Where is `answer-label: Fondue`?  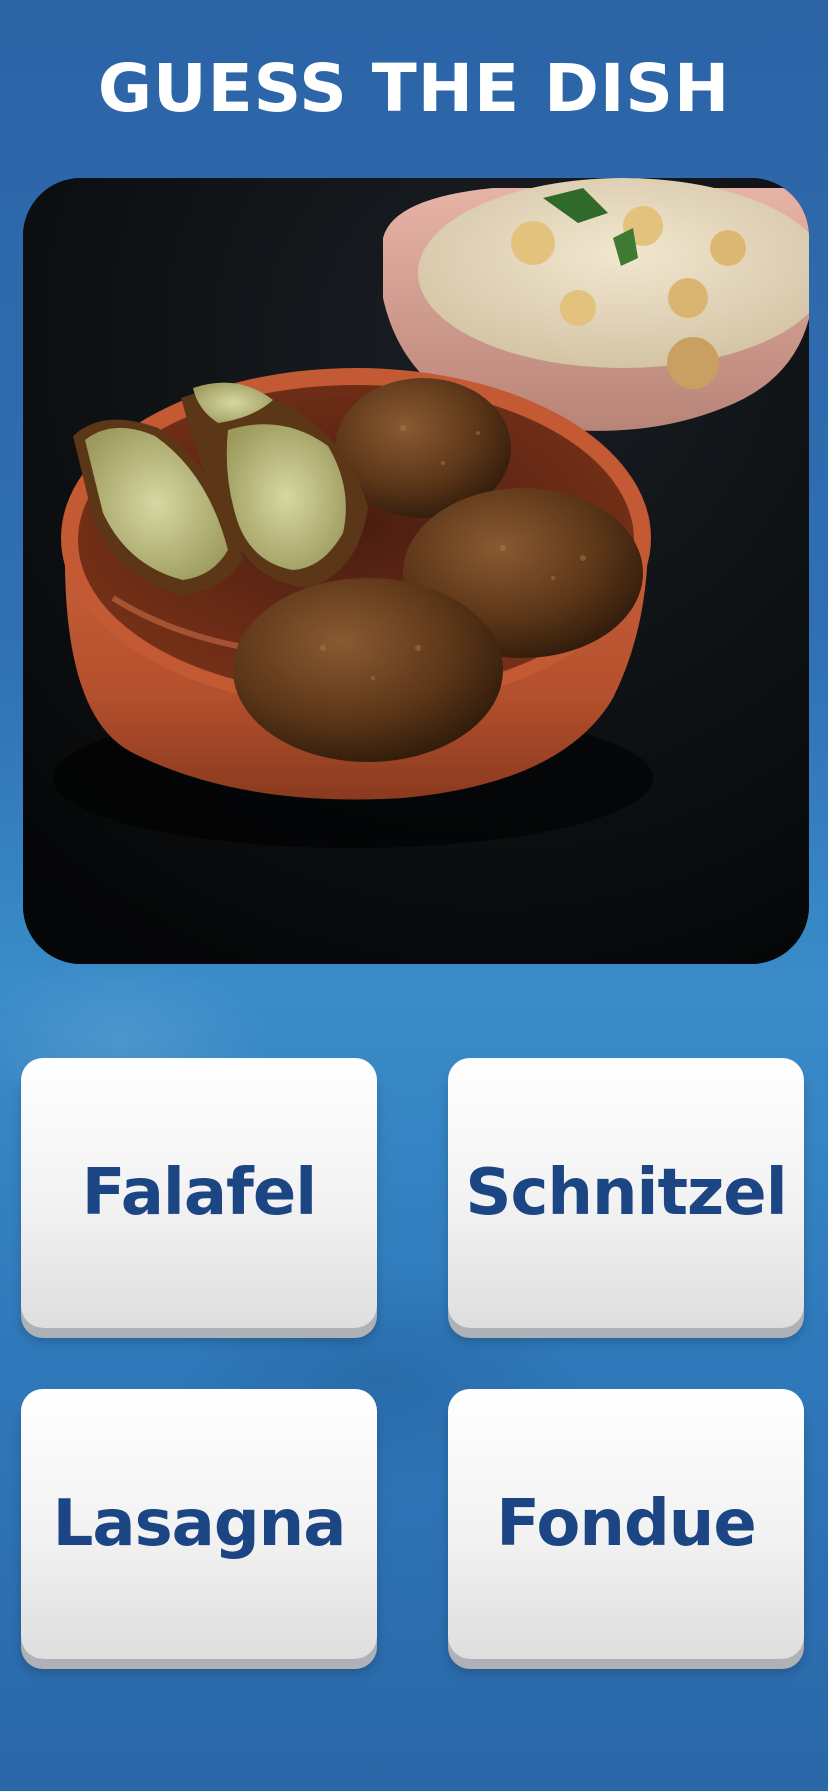 answer-label: Fondue is located at coordinates (626, 1524).